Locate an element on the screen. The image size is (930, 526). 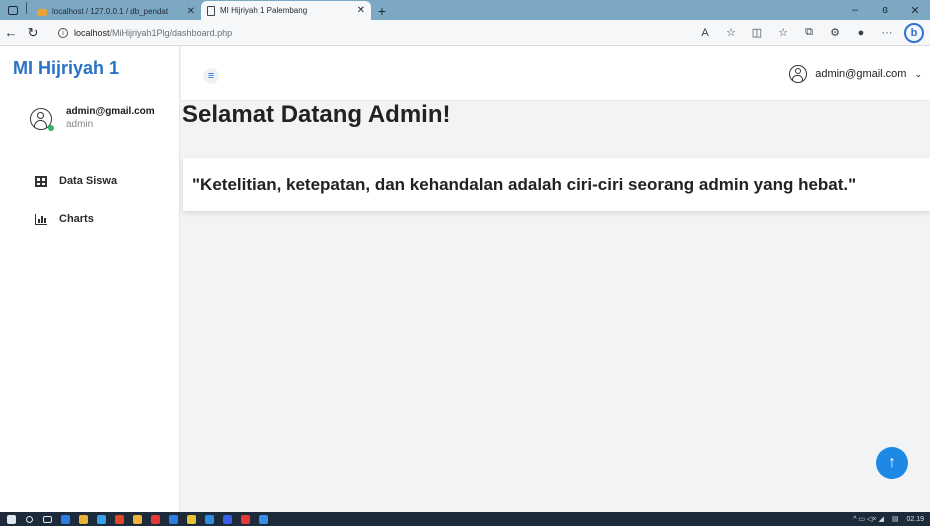
maximize-button: ɞ is located at coordinates (885, 10).